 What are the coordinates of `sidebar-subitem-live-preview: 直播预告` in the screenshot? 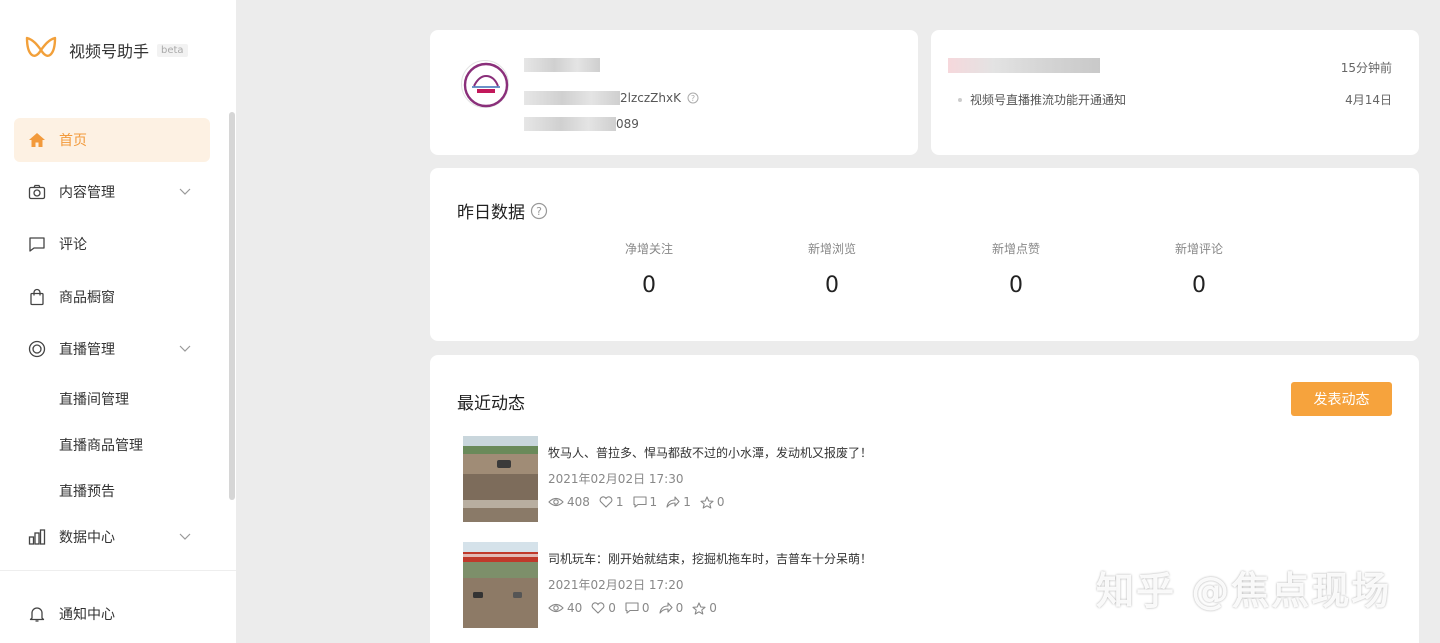 It's located at (87, 491).